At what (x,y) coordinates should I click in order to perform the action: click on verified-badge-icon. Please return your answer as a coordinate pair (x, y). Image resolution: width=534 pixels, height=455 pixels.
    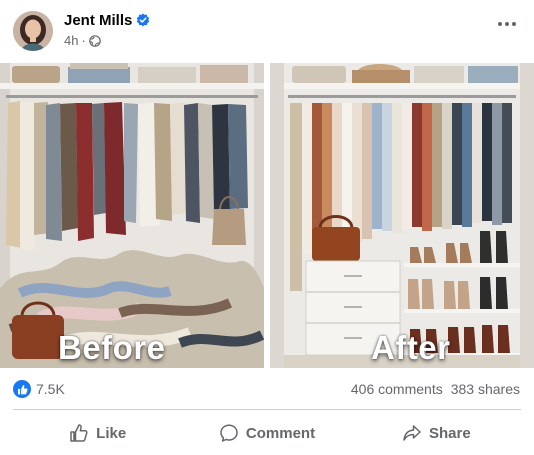
    Looking at the image, I should click on (143, 20).